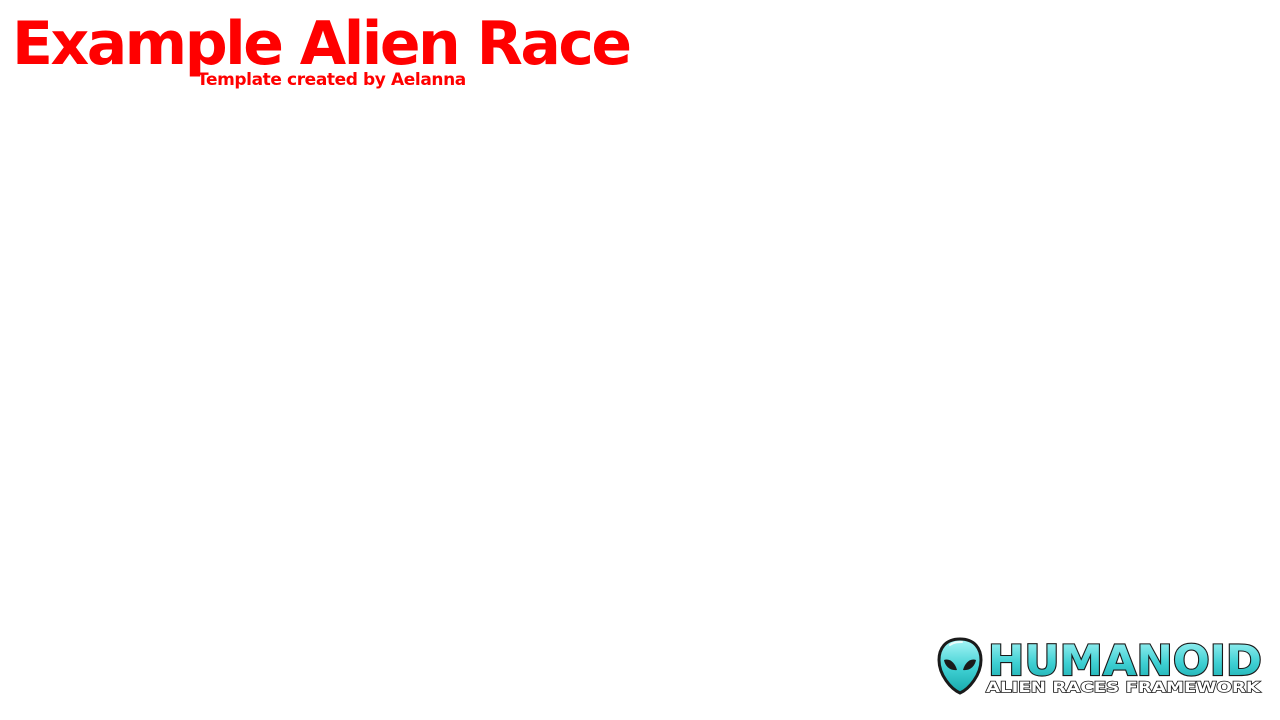 The height and width of the screenshot is (720, 1280). I want to click on humanoid-logo: HUMANOID ALIEN RACES FRAMEWORK, so click(1101, 667).